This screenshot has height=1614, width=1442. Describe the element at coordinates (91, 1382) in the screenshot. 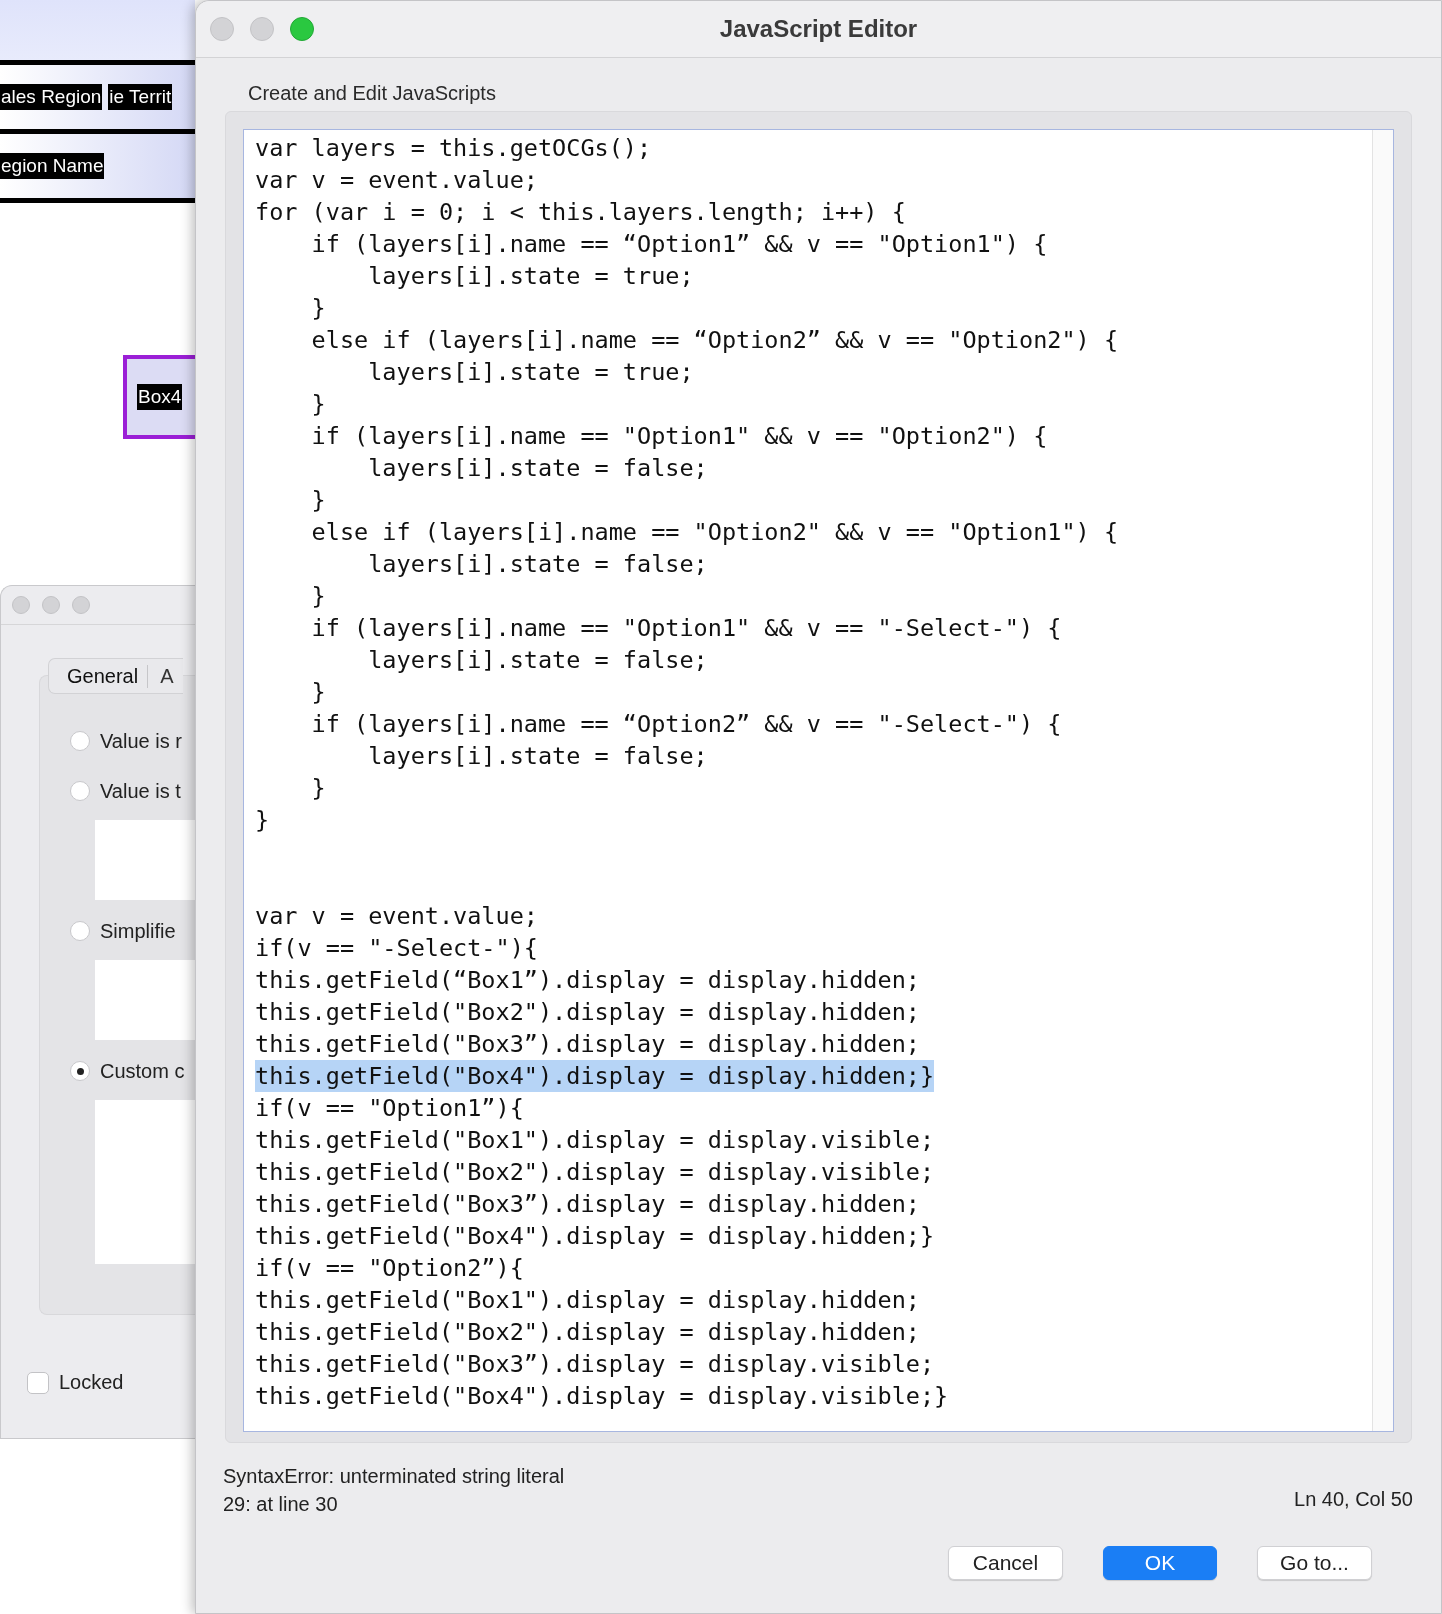

I see `checkbox-label: Locked` at that location.